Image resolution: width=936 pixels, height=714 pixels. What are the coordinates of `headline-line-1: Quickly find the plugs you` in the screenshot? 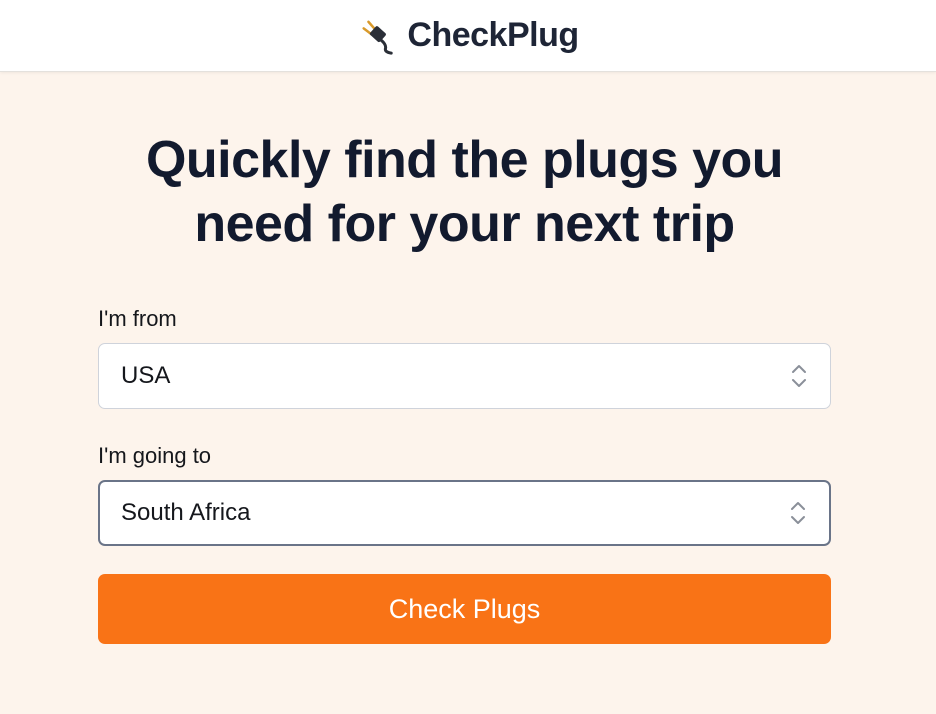 It's located at (464, 160).